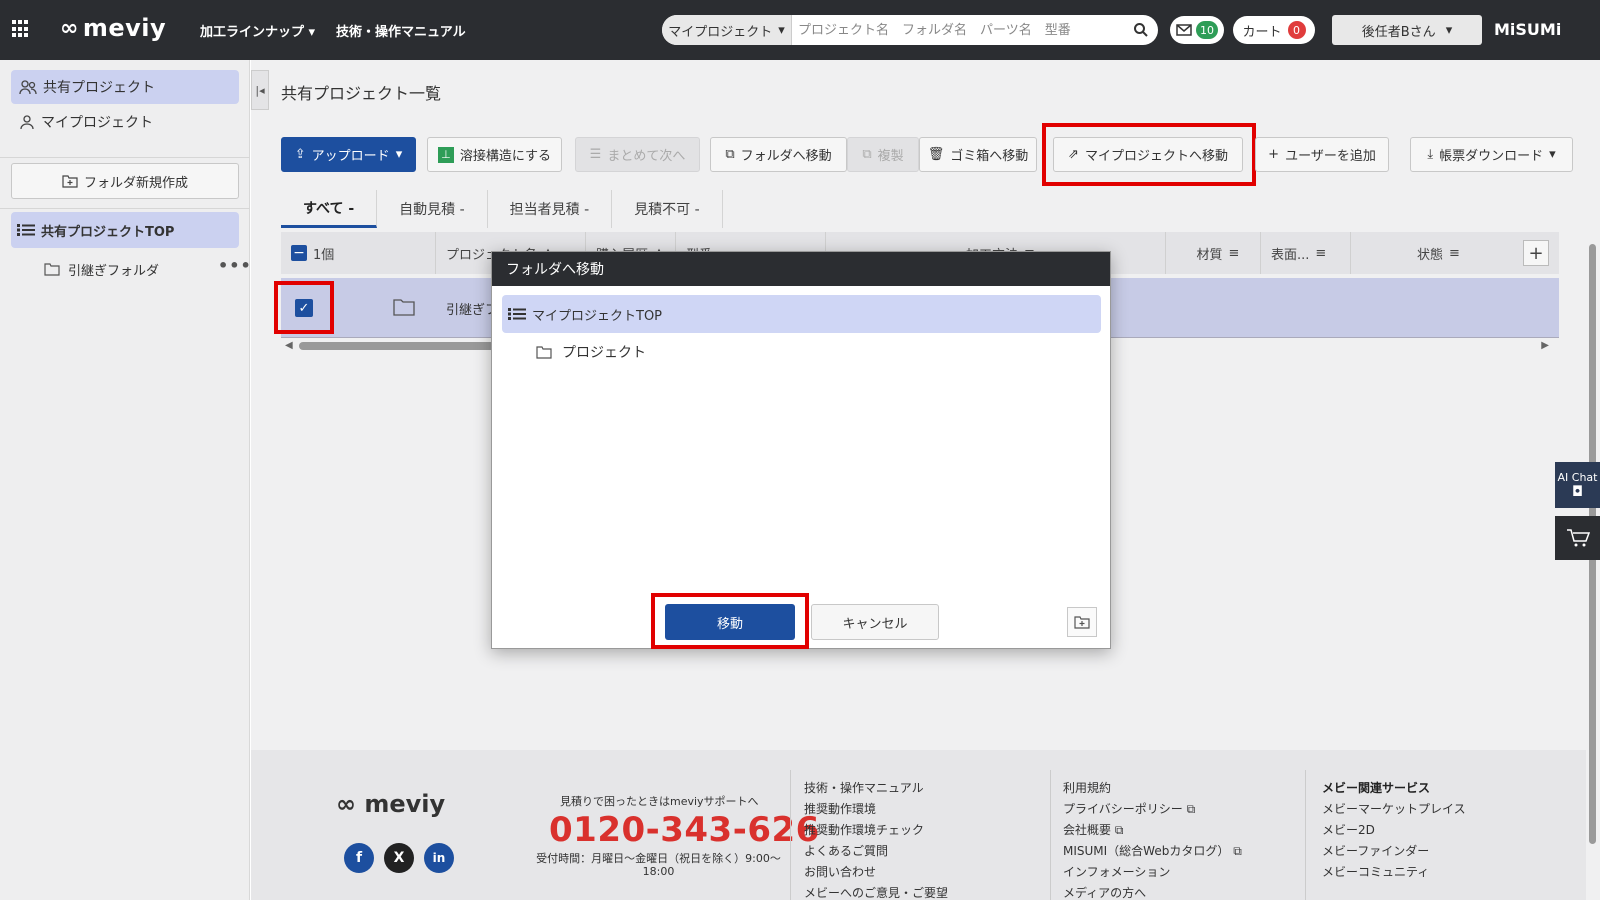  Describe the element at coordinates (864, 787) in the screenshot. I see `footer-link: 技術・操作マニュアル` at that location.